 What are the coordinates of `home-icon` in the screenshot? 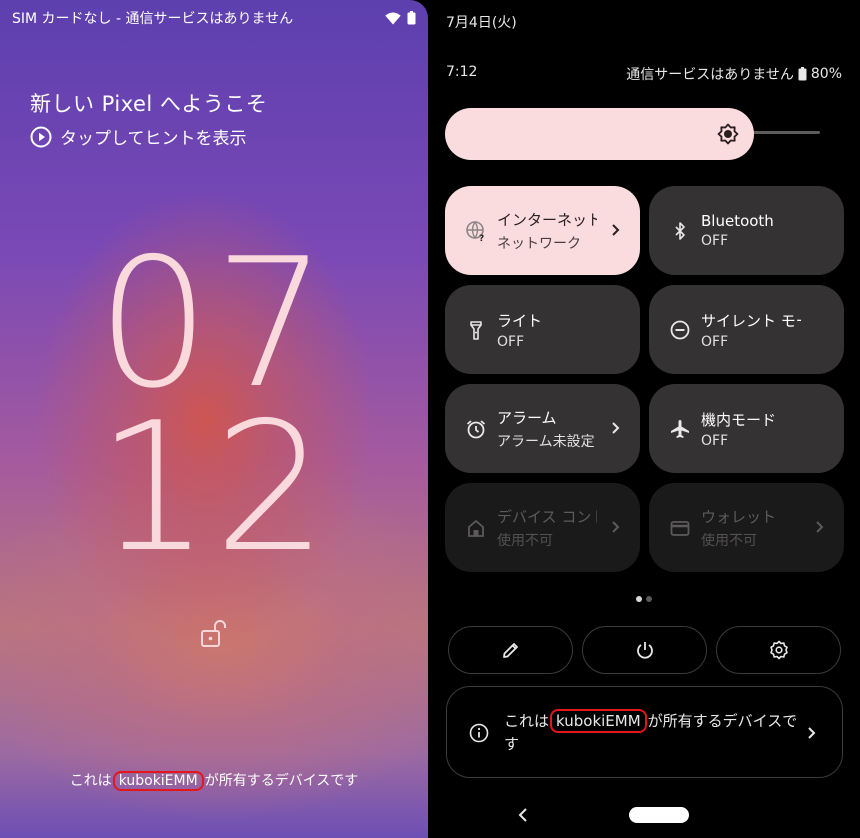 It's located at (476, 528).